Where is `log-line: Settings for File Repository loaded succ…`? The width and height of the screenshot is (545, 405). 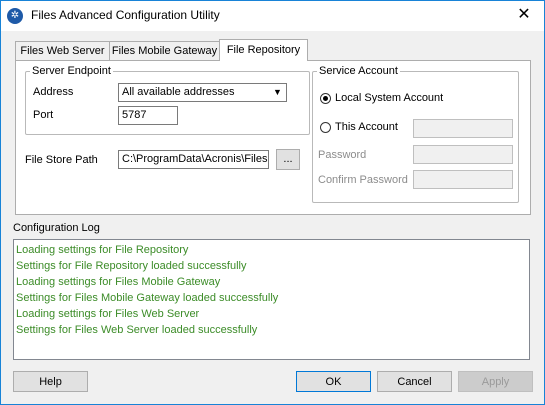
log-line: Settings for File Repository loaded succ… is located at coordinates (131, 266).